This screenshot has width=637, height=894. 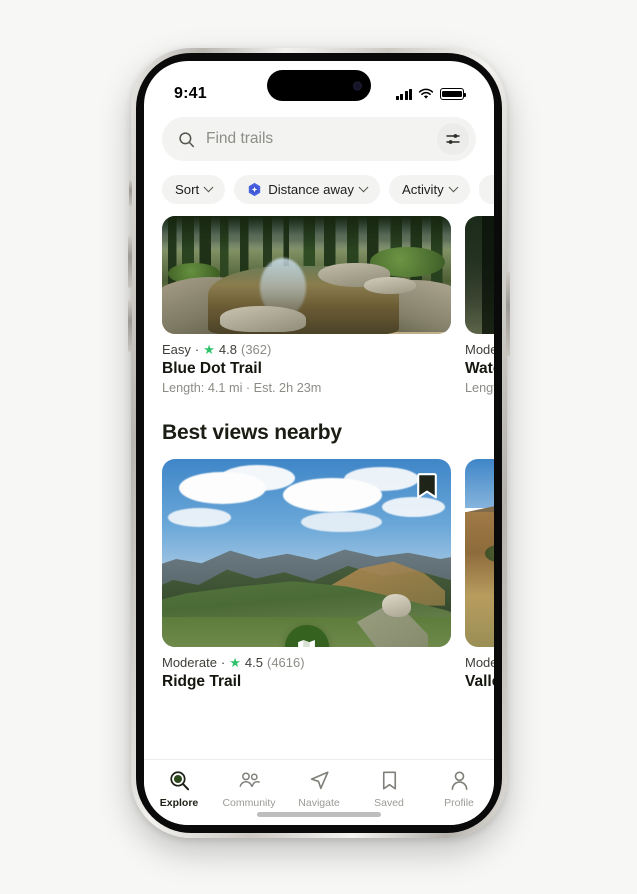 What do you see at coordinates (427, 486) in the screenshot?
I see `bookmark-save-button` at bounding box center [427, 486].